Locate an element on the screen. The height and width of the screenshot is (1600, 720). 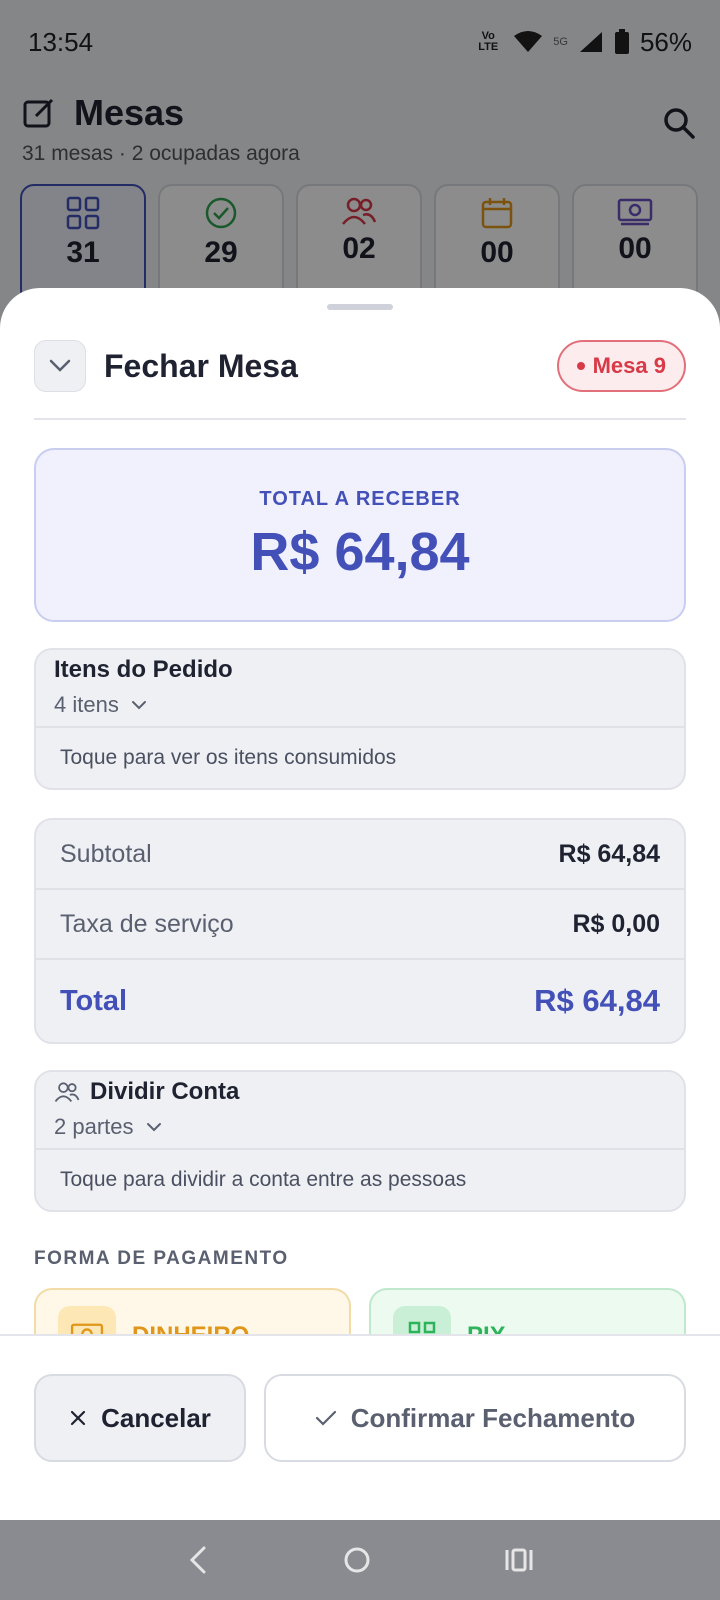
table-badge: Mesa 9 is located at coordinates (621, 366).